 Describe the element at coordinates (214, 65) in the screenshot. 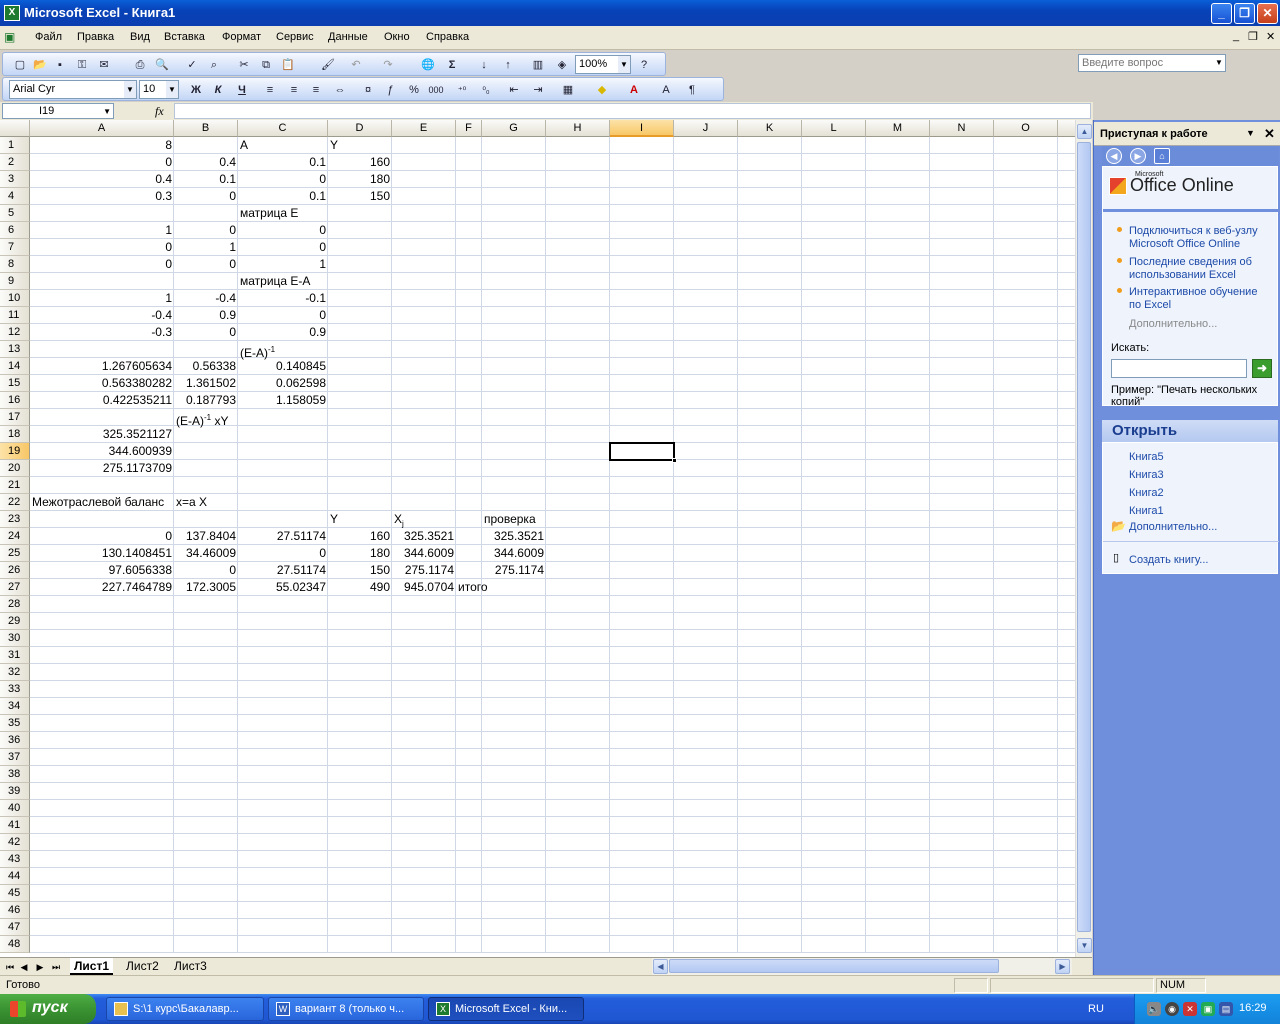

I see `research-icon: ⌕` at that location.